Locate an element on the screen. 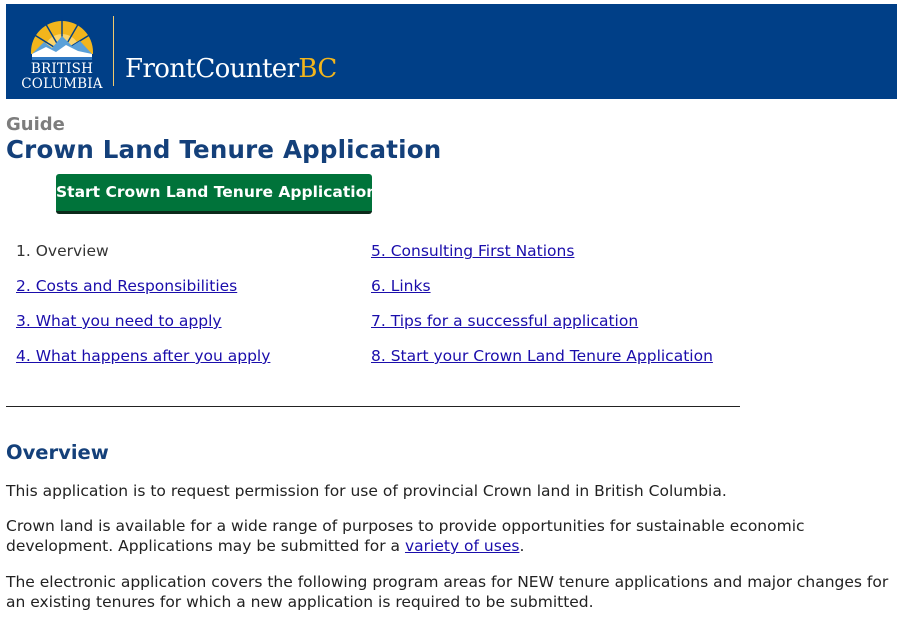 The height and width of the screenshot is (621, 902). logo-text-columbia: COLUMBIA is located at coordinates (62, 84).